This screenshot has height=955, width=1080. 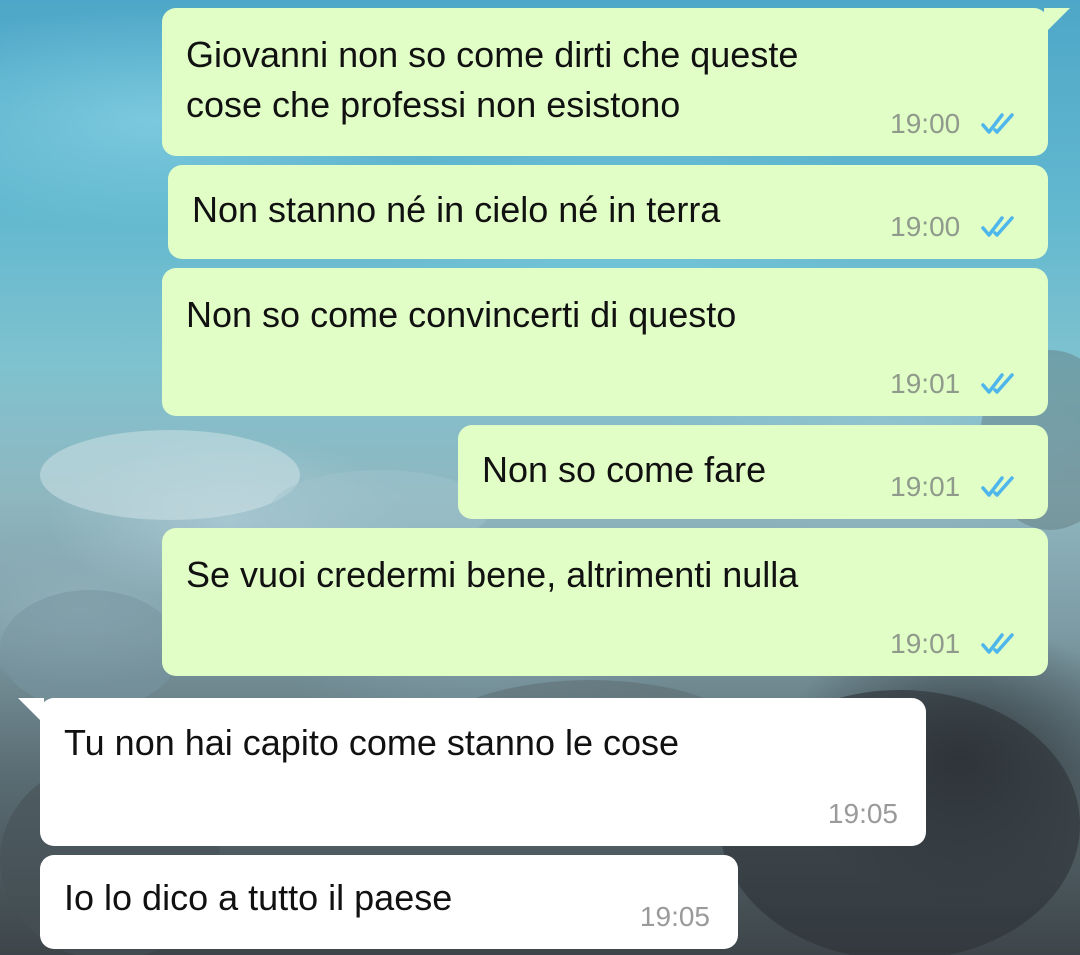 What do you see at coordinates (624, 469) in the screenshot?
I see `message-text: Non so come fare` at bounding box center [624, 469].